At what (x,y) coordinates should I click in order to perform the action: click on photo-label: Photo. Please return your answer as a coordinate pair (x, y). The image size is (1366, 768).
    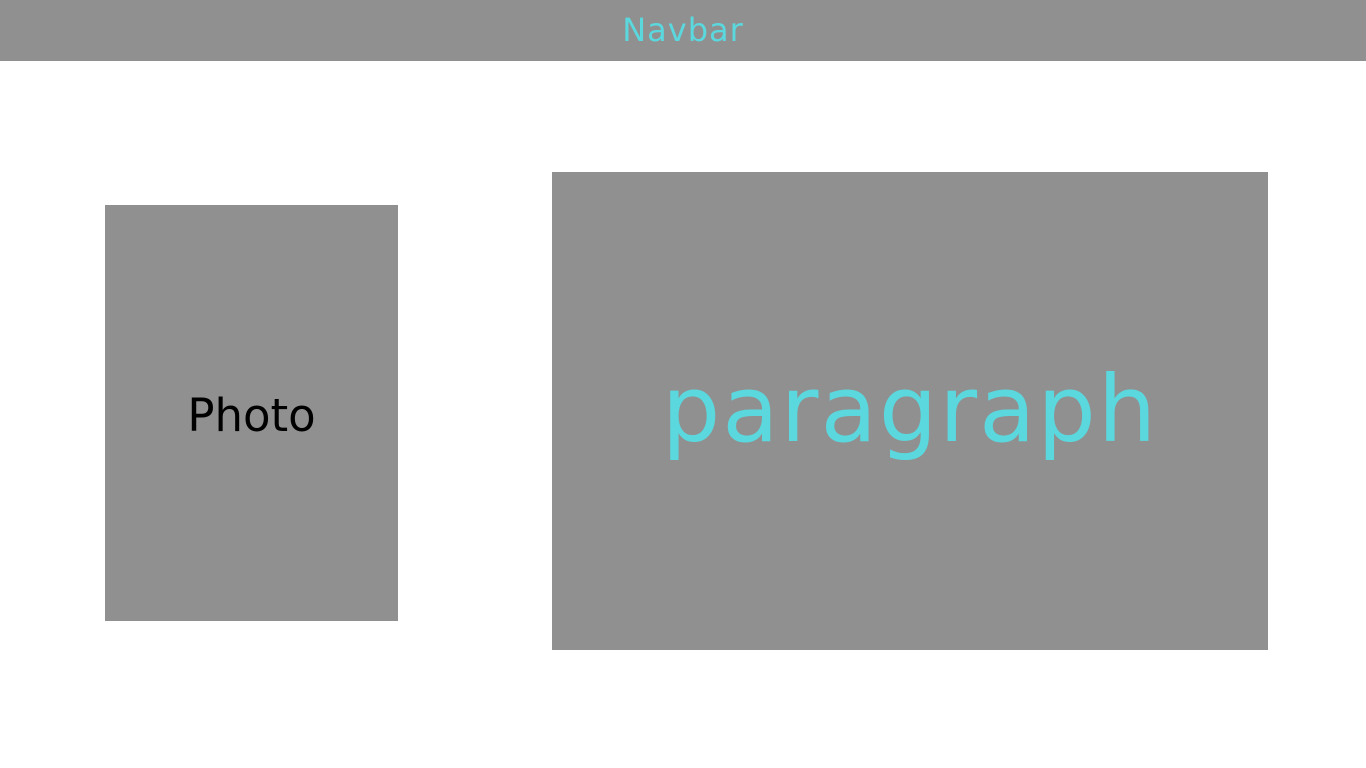
    Looking at the image, I should click on (251, 415).